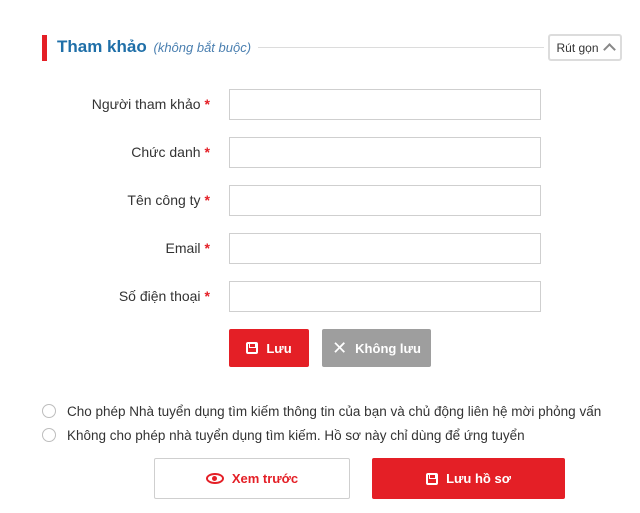 Image resolution: width=640 pixels, height=513 pixels. I want to click on form-row-company-name: Tên công ty *, so click(320, 200).